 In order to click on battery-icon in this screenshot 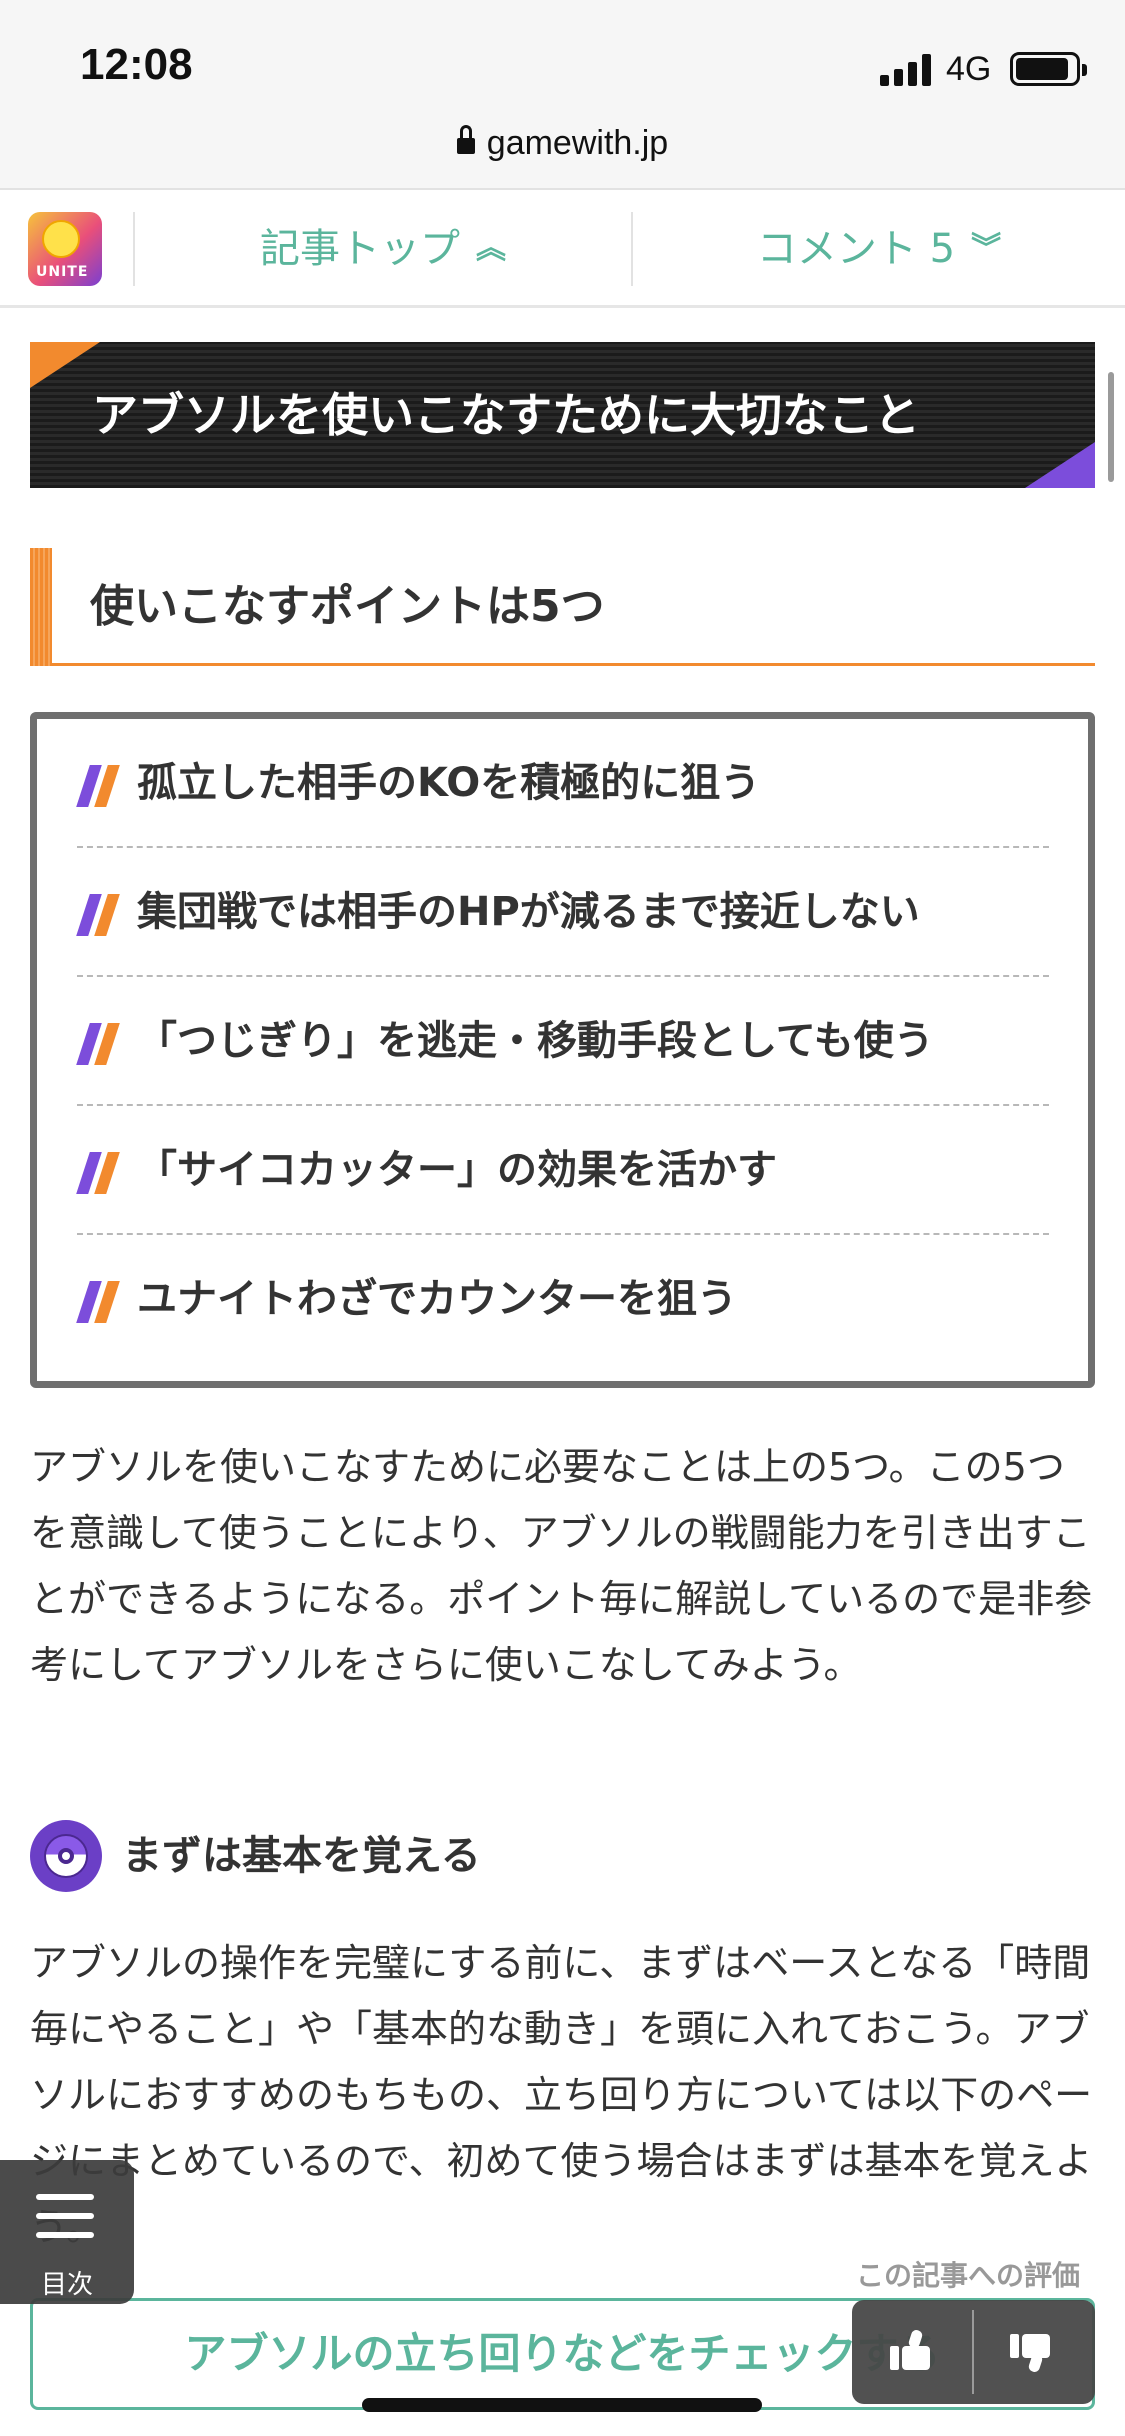, I will do `click(1048, 69)`.